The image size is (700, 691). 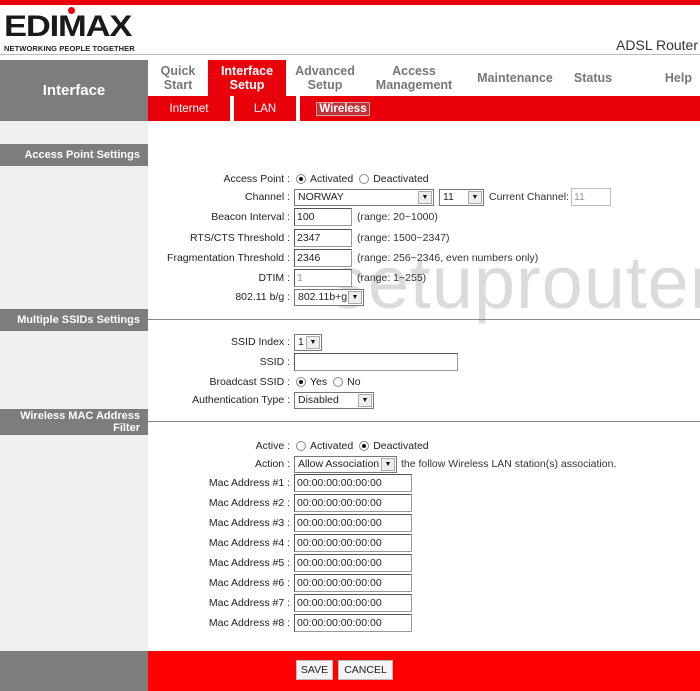 What do you see at coordinates (321, 197) in the screenshot?
I see `channel-country-value: NORWAY` at bounding box center [321, 197].